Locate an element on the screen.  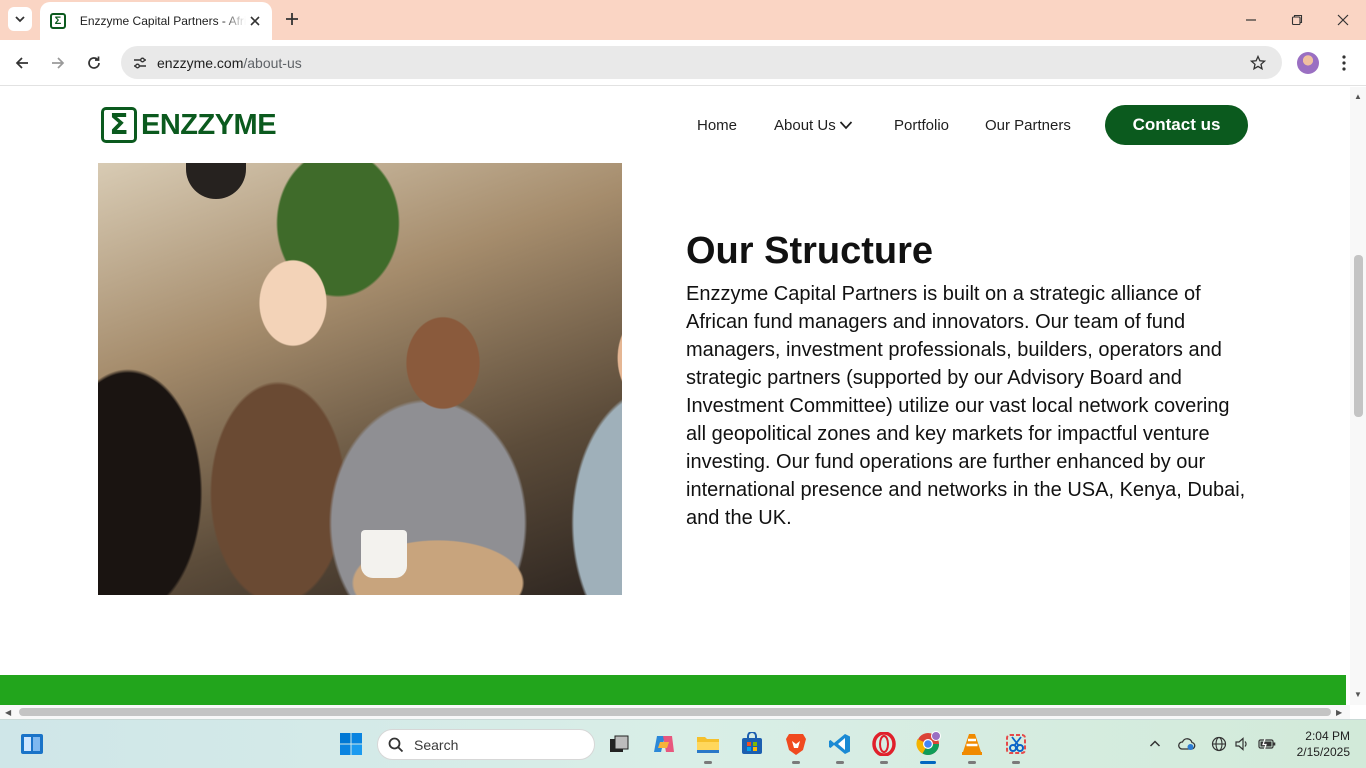
site-info-button is located at coordinates (140, 63).